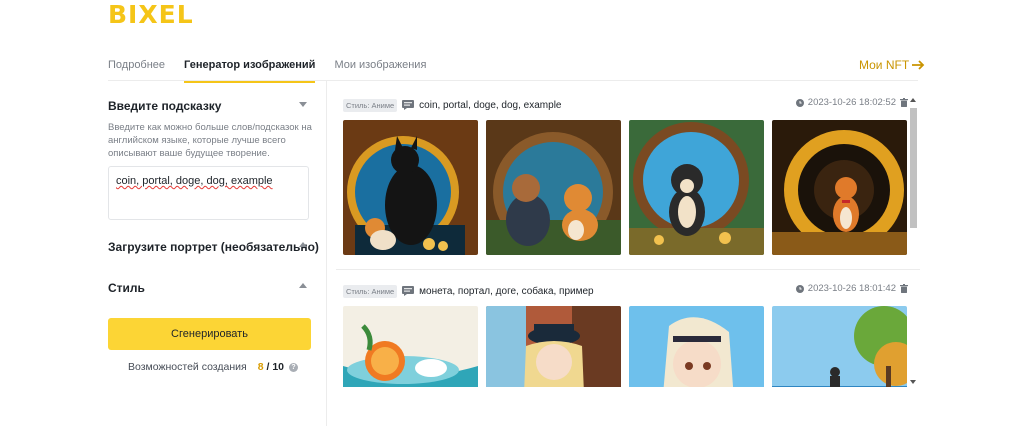 This screenshot has width=1024, height=426. Describe the element at coordinates (151, 15) in the screenshot. I see `logo: BIXEL` at that location.